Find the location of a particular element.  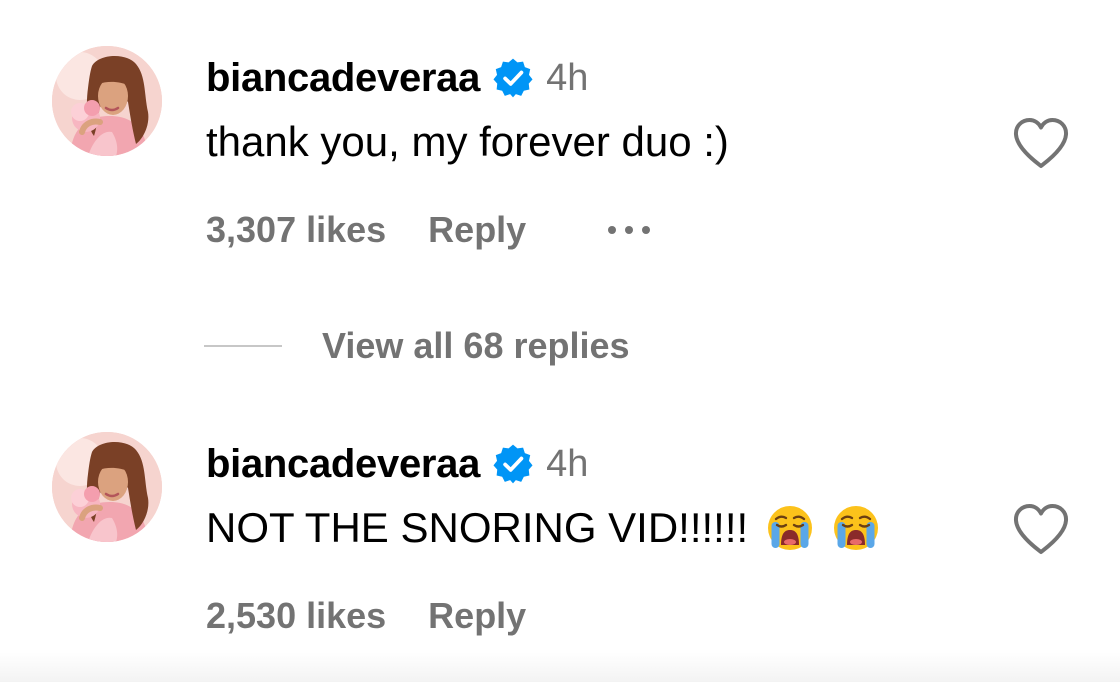

comment-text: thank you, my forever duo :) is located at coordinates (467, 142).